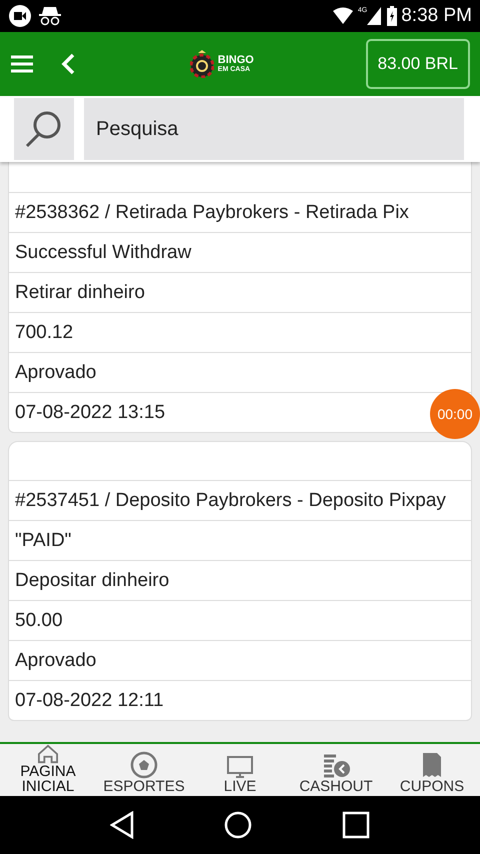  What do you see at coordinates (274, 129) in the screenshot?
I see `search-field: Pesquisa` at bounding box center [274, 129].